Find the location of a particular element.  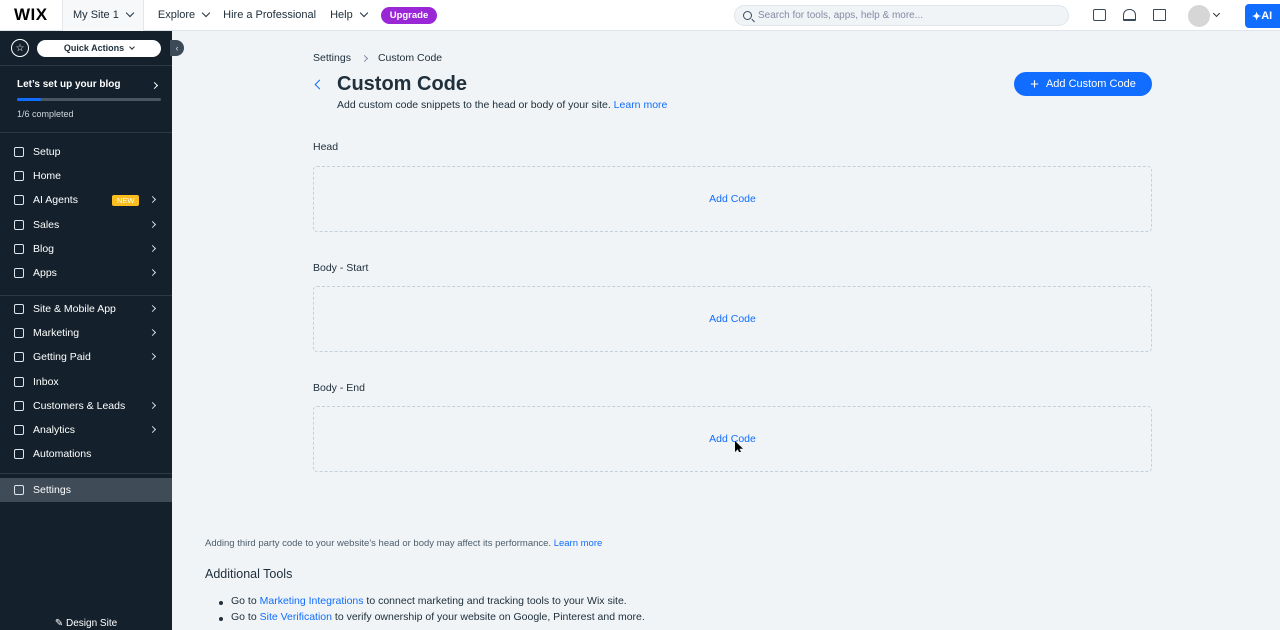

ai-assistant-button: ✦ AI is located at coordinates (1262, 16).